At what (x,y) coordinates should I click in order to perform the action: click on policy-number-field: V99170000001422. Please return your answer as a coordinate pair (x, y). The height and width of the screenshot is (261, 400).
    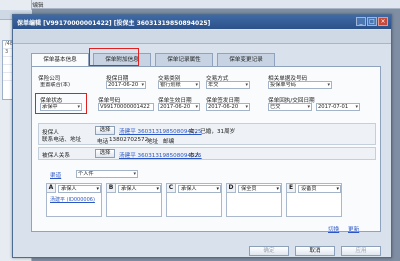
    Looking at the image, I should click on (126, 107).